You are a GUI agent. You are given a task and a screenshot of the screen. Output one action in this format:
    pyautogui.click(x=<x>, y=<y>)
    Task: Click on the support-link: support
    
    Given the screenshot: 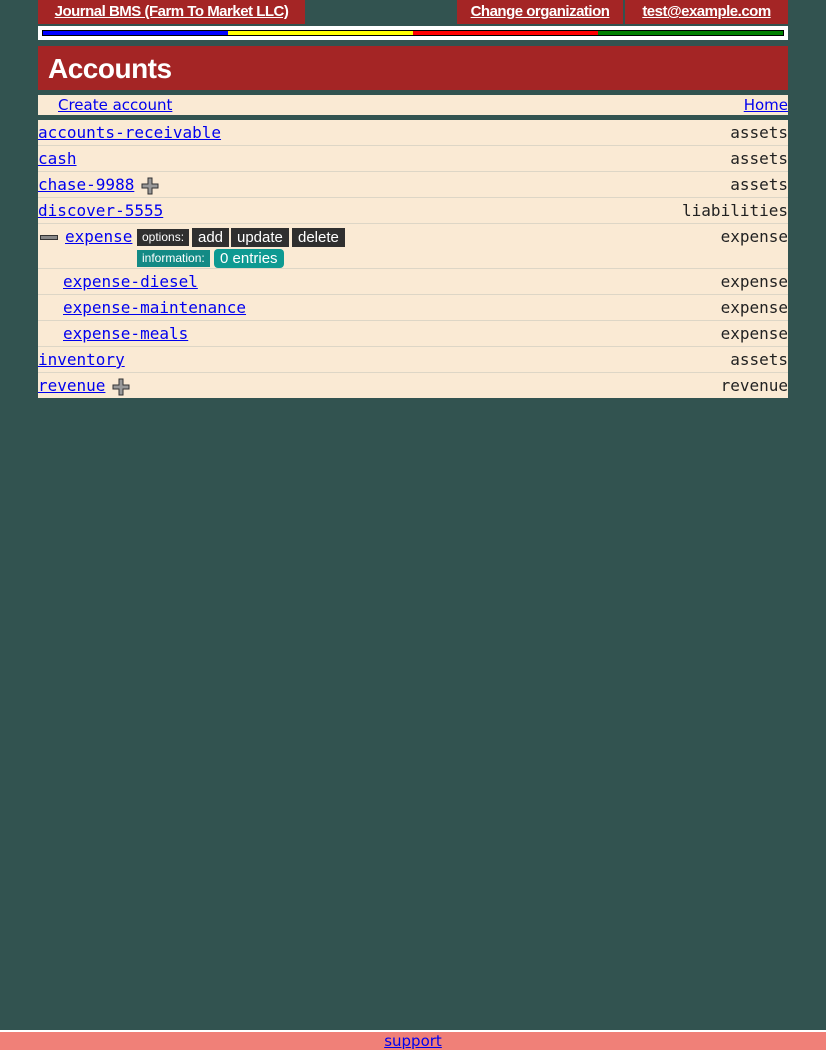 What is the action you would take?
    pyautogui.click(x=413, y=1041)
    